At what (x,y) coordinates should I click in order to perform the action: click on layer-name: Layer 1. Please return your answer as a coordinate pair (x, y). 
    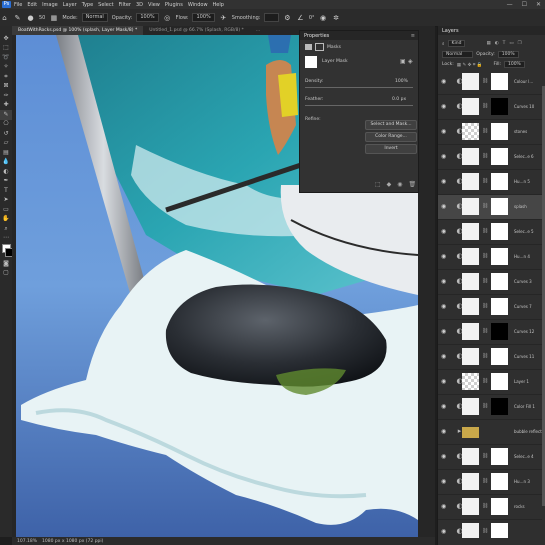
    Looking at the image, I should click on (521, 381).